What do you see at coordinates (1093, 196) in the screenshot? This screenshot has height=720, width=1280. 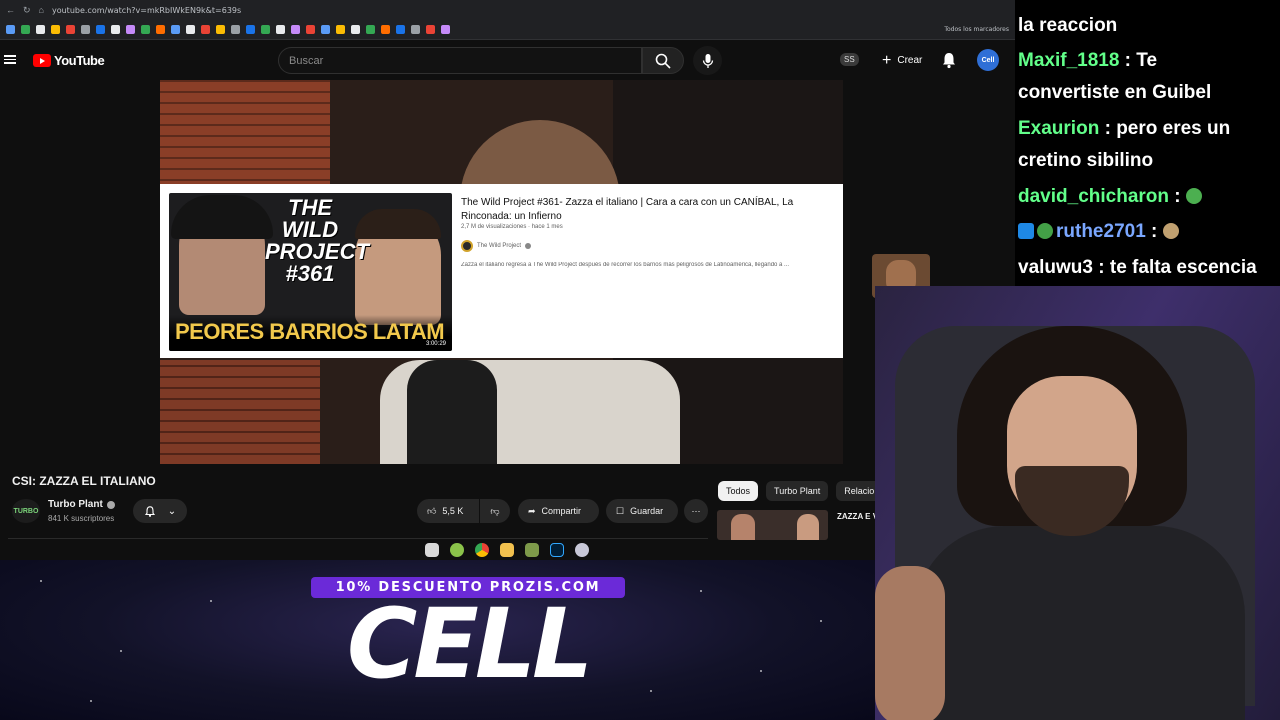 I see `chat-username: david_chicharon` at bounding box center [1093, 196].